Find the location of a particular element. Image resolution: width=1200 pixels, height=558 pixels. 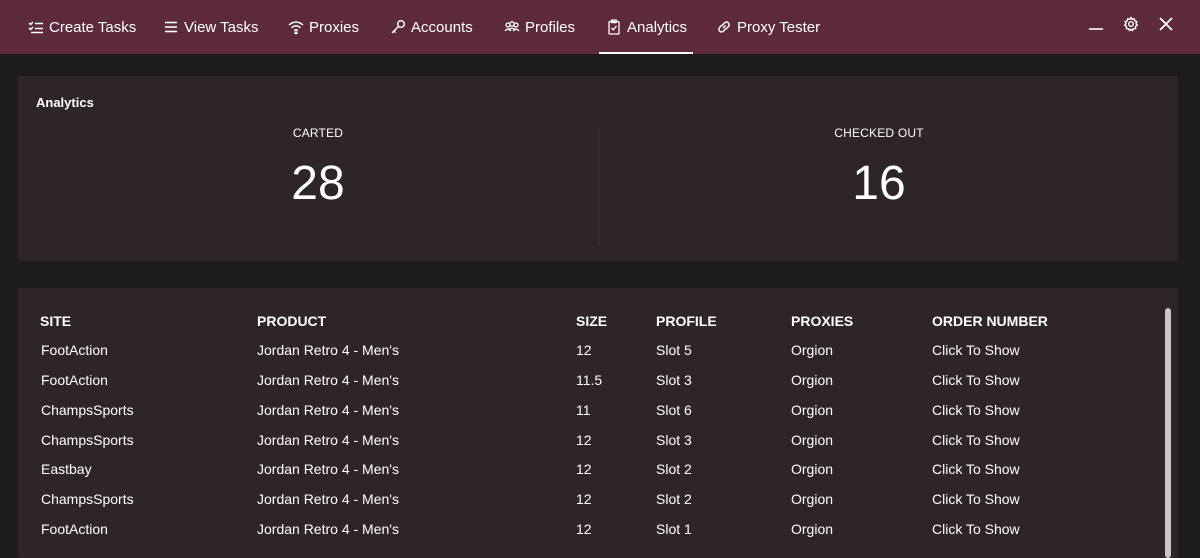

nav-proxies-label: Proxies is located at coordinates (334, 27).